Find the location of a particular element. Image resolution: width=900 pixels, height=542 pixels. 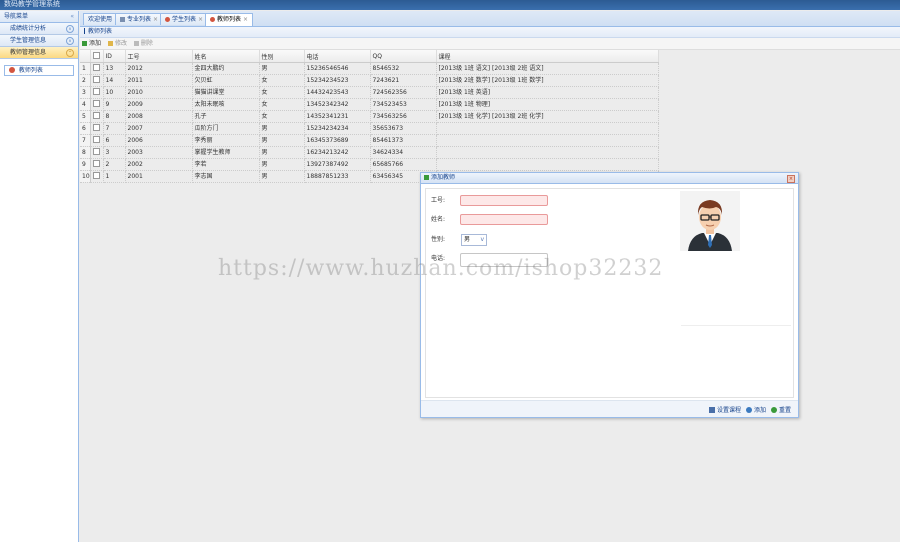

table-row: 6 7 2007 瓜阶方门男 15234234234 35653673 is located at coordinates (369, 128).